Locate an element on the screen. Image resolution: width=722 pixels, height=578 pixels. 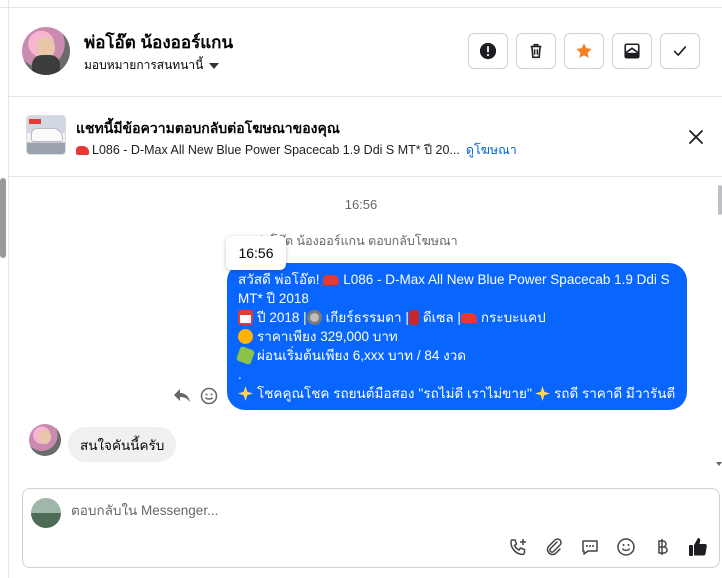
contact-avatar is located at coordinates (46, 51).